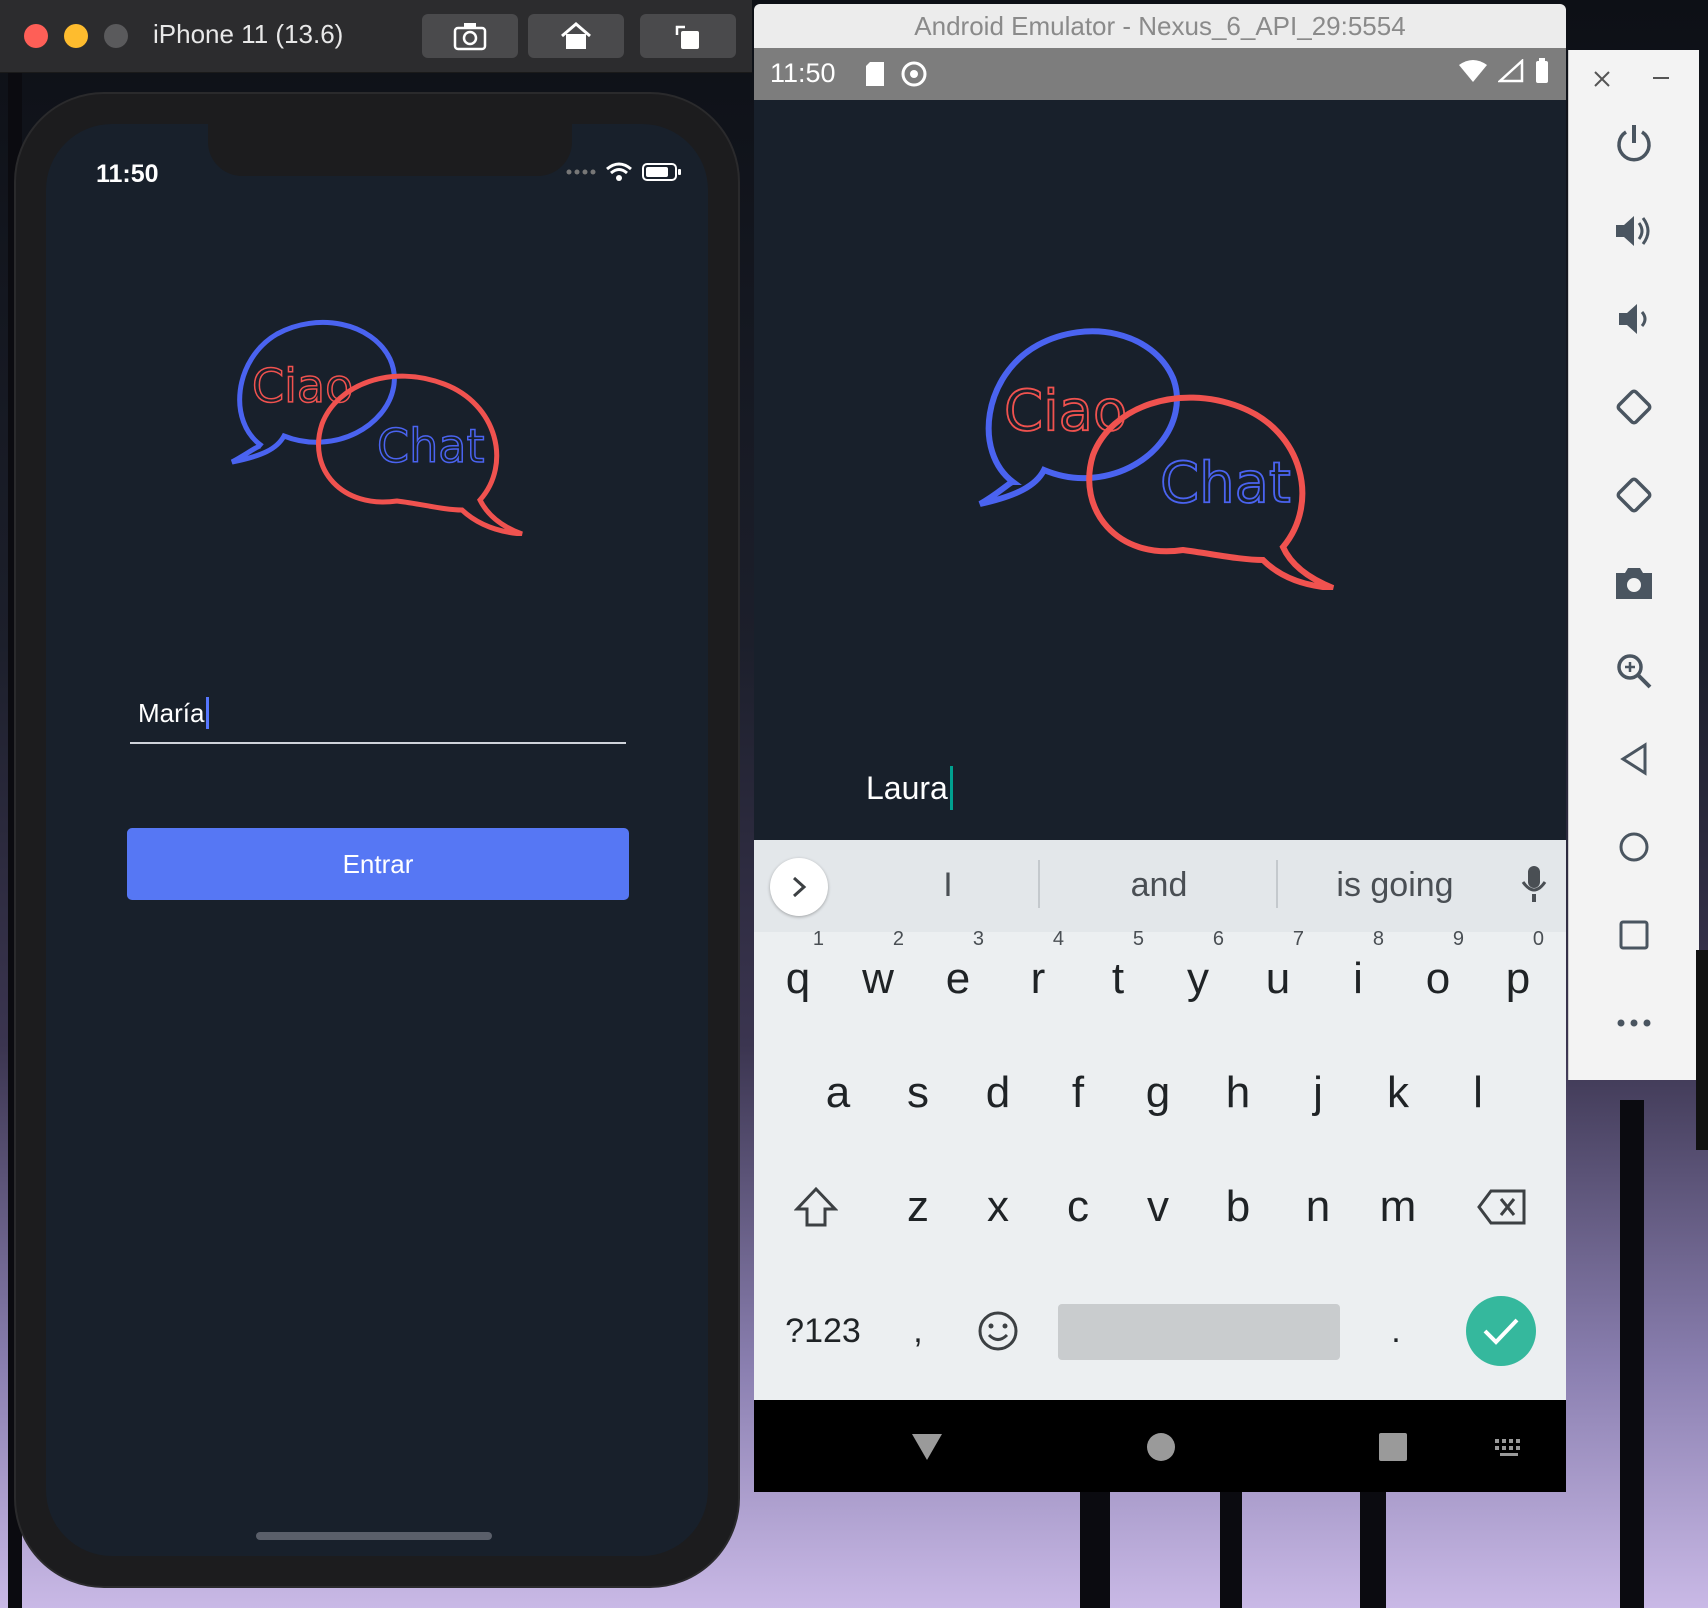 The image size is (1708, 1608). Describe the element at coordinates (1038, 976) in the screenshot. I see `key-r: r4` at that location.